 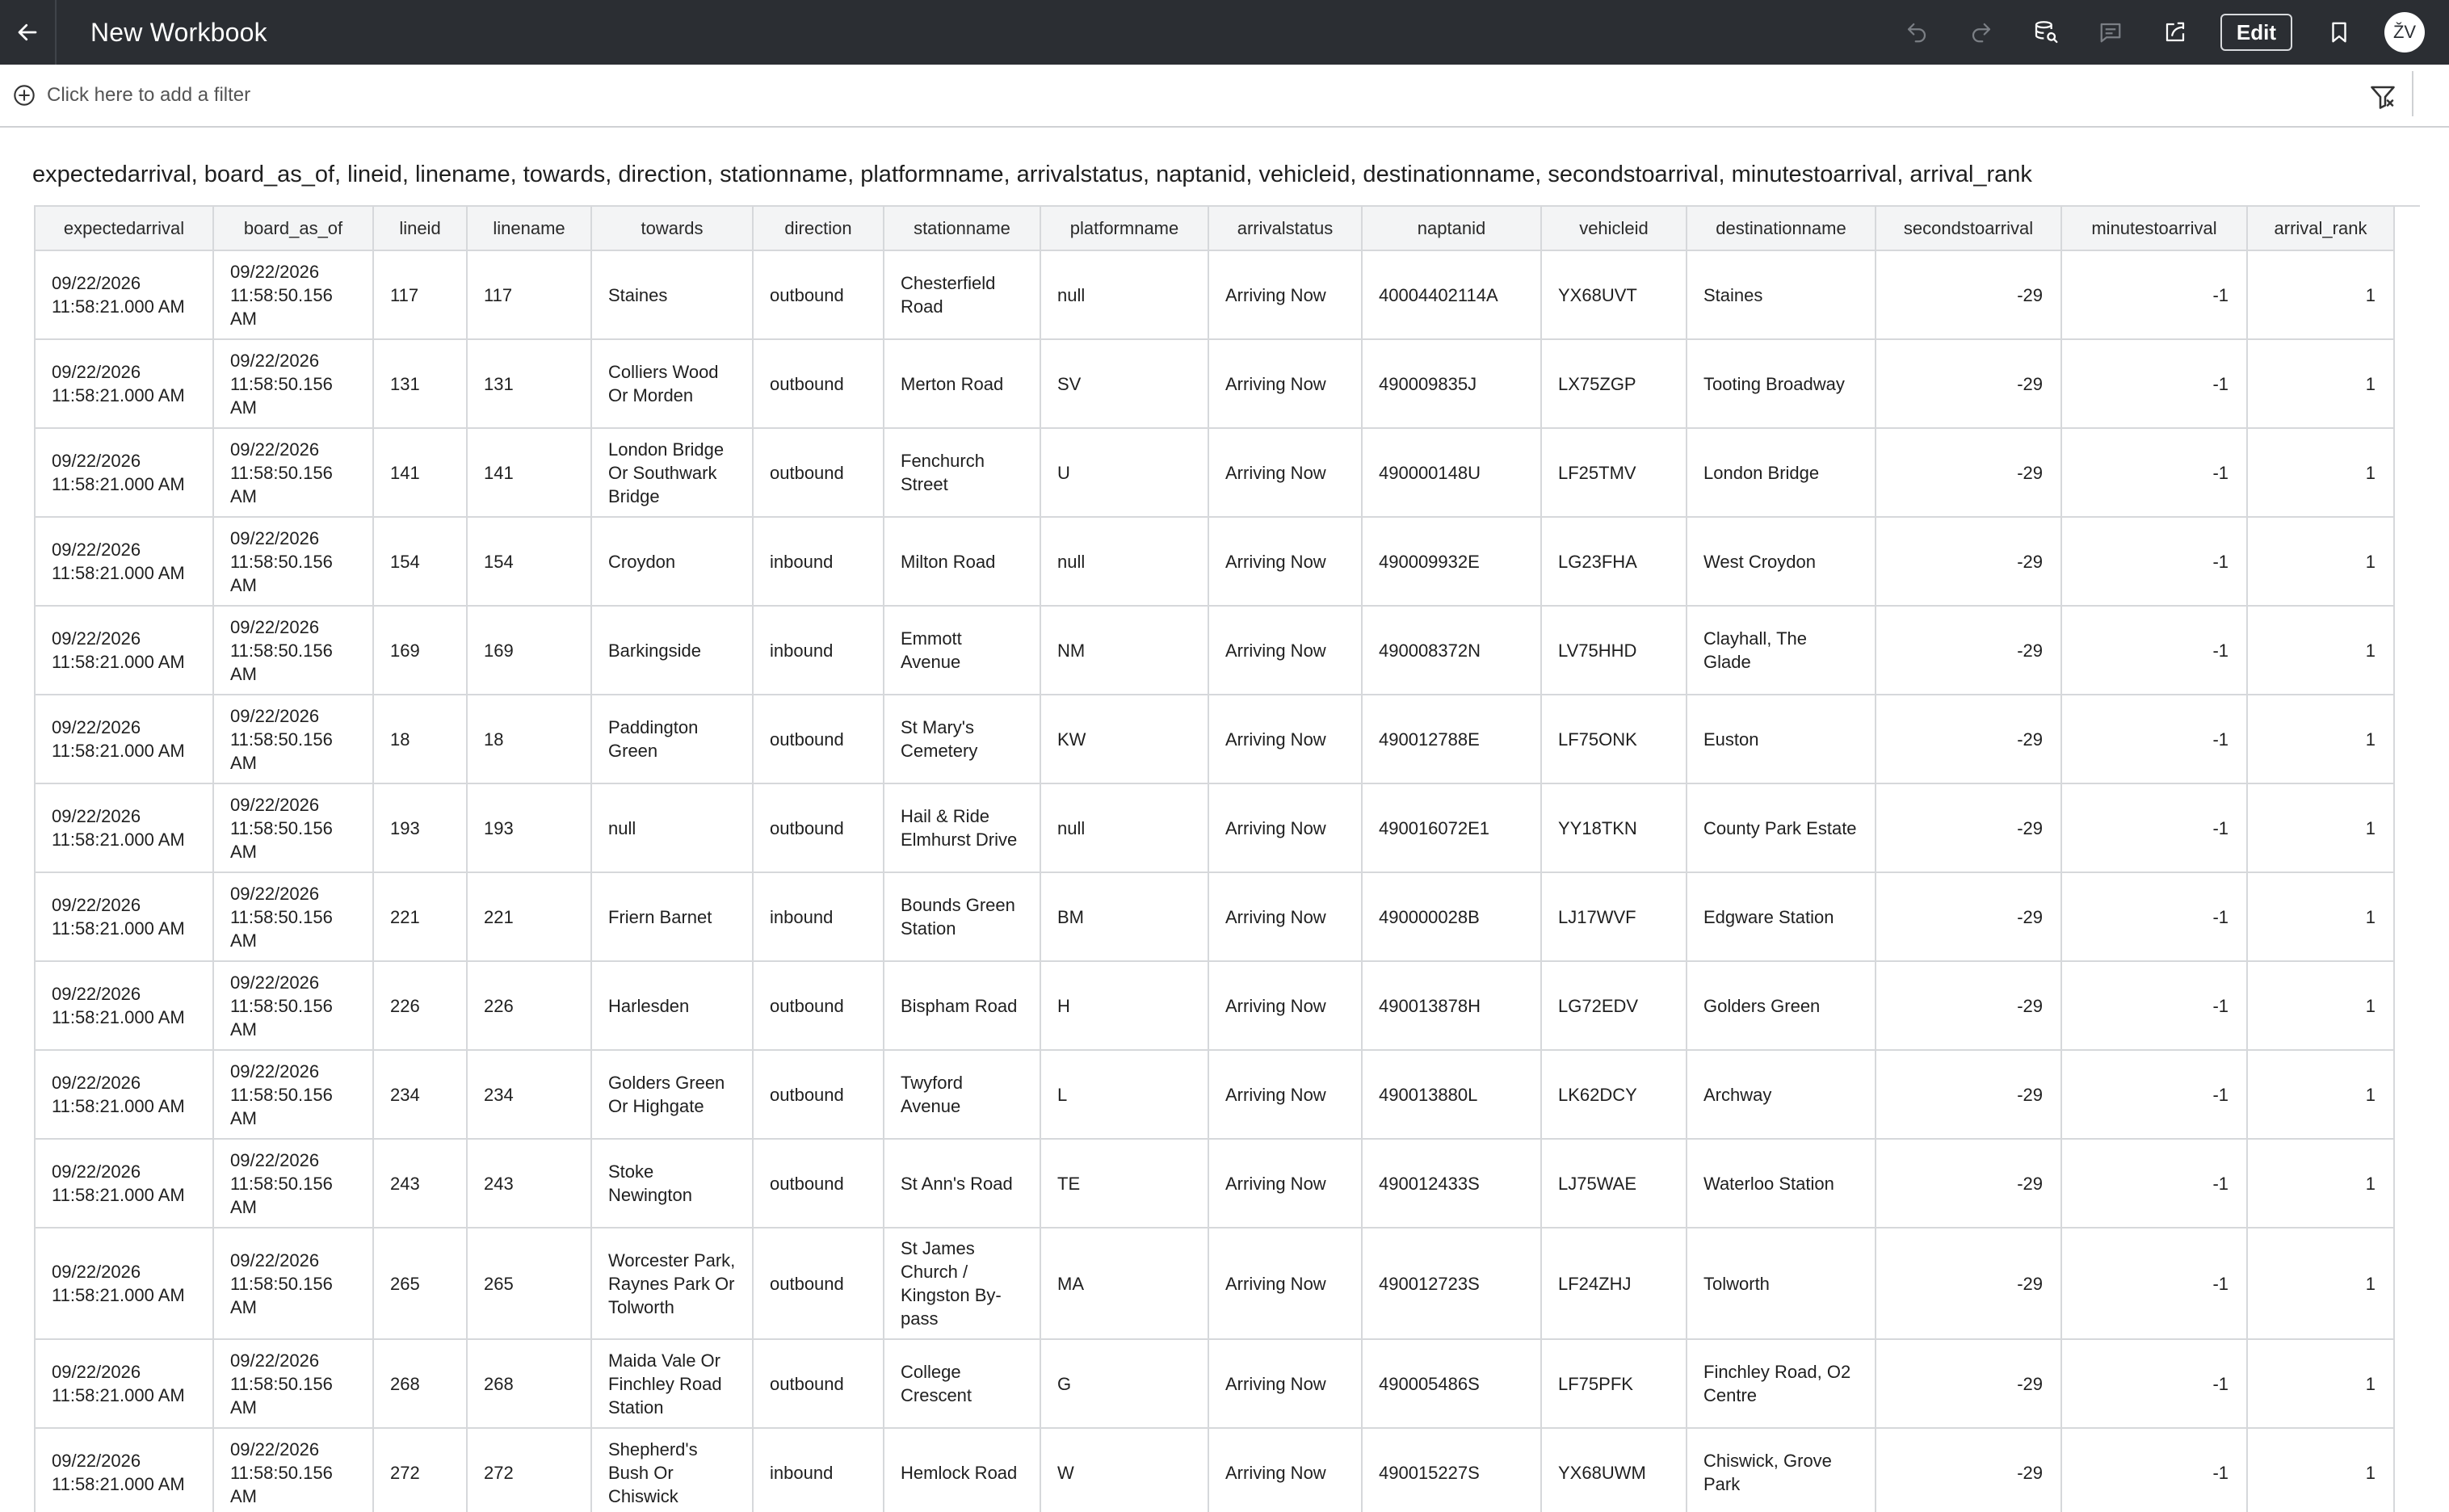 What do you see at coordinates (420, 384) in the screenshot?
I see `cell-lineid: 131` at bounding box center [420, 384].